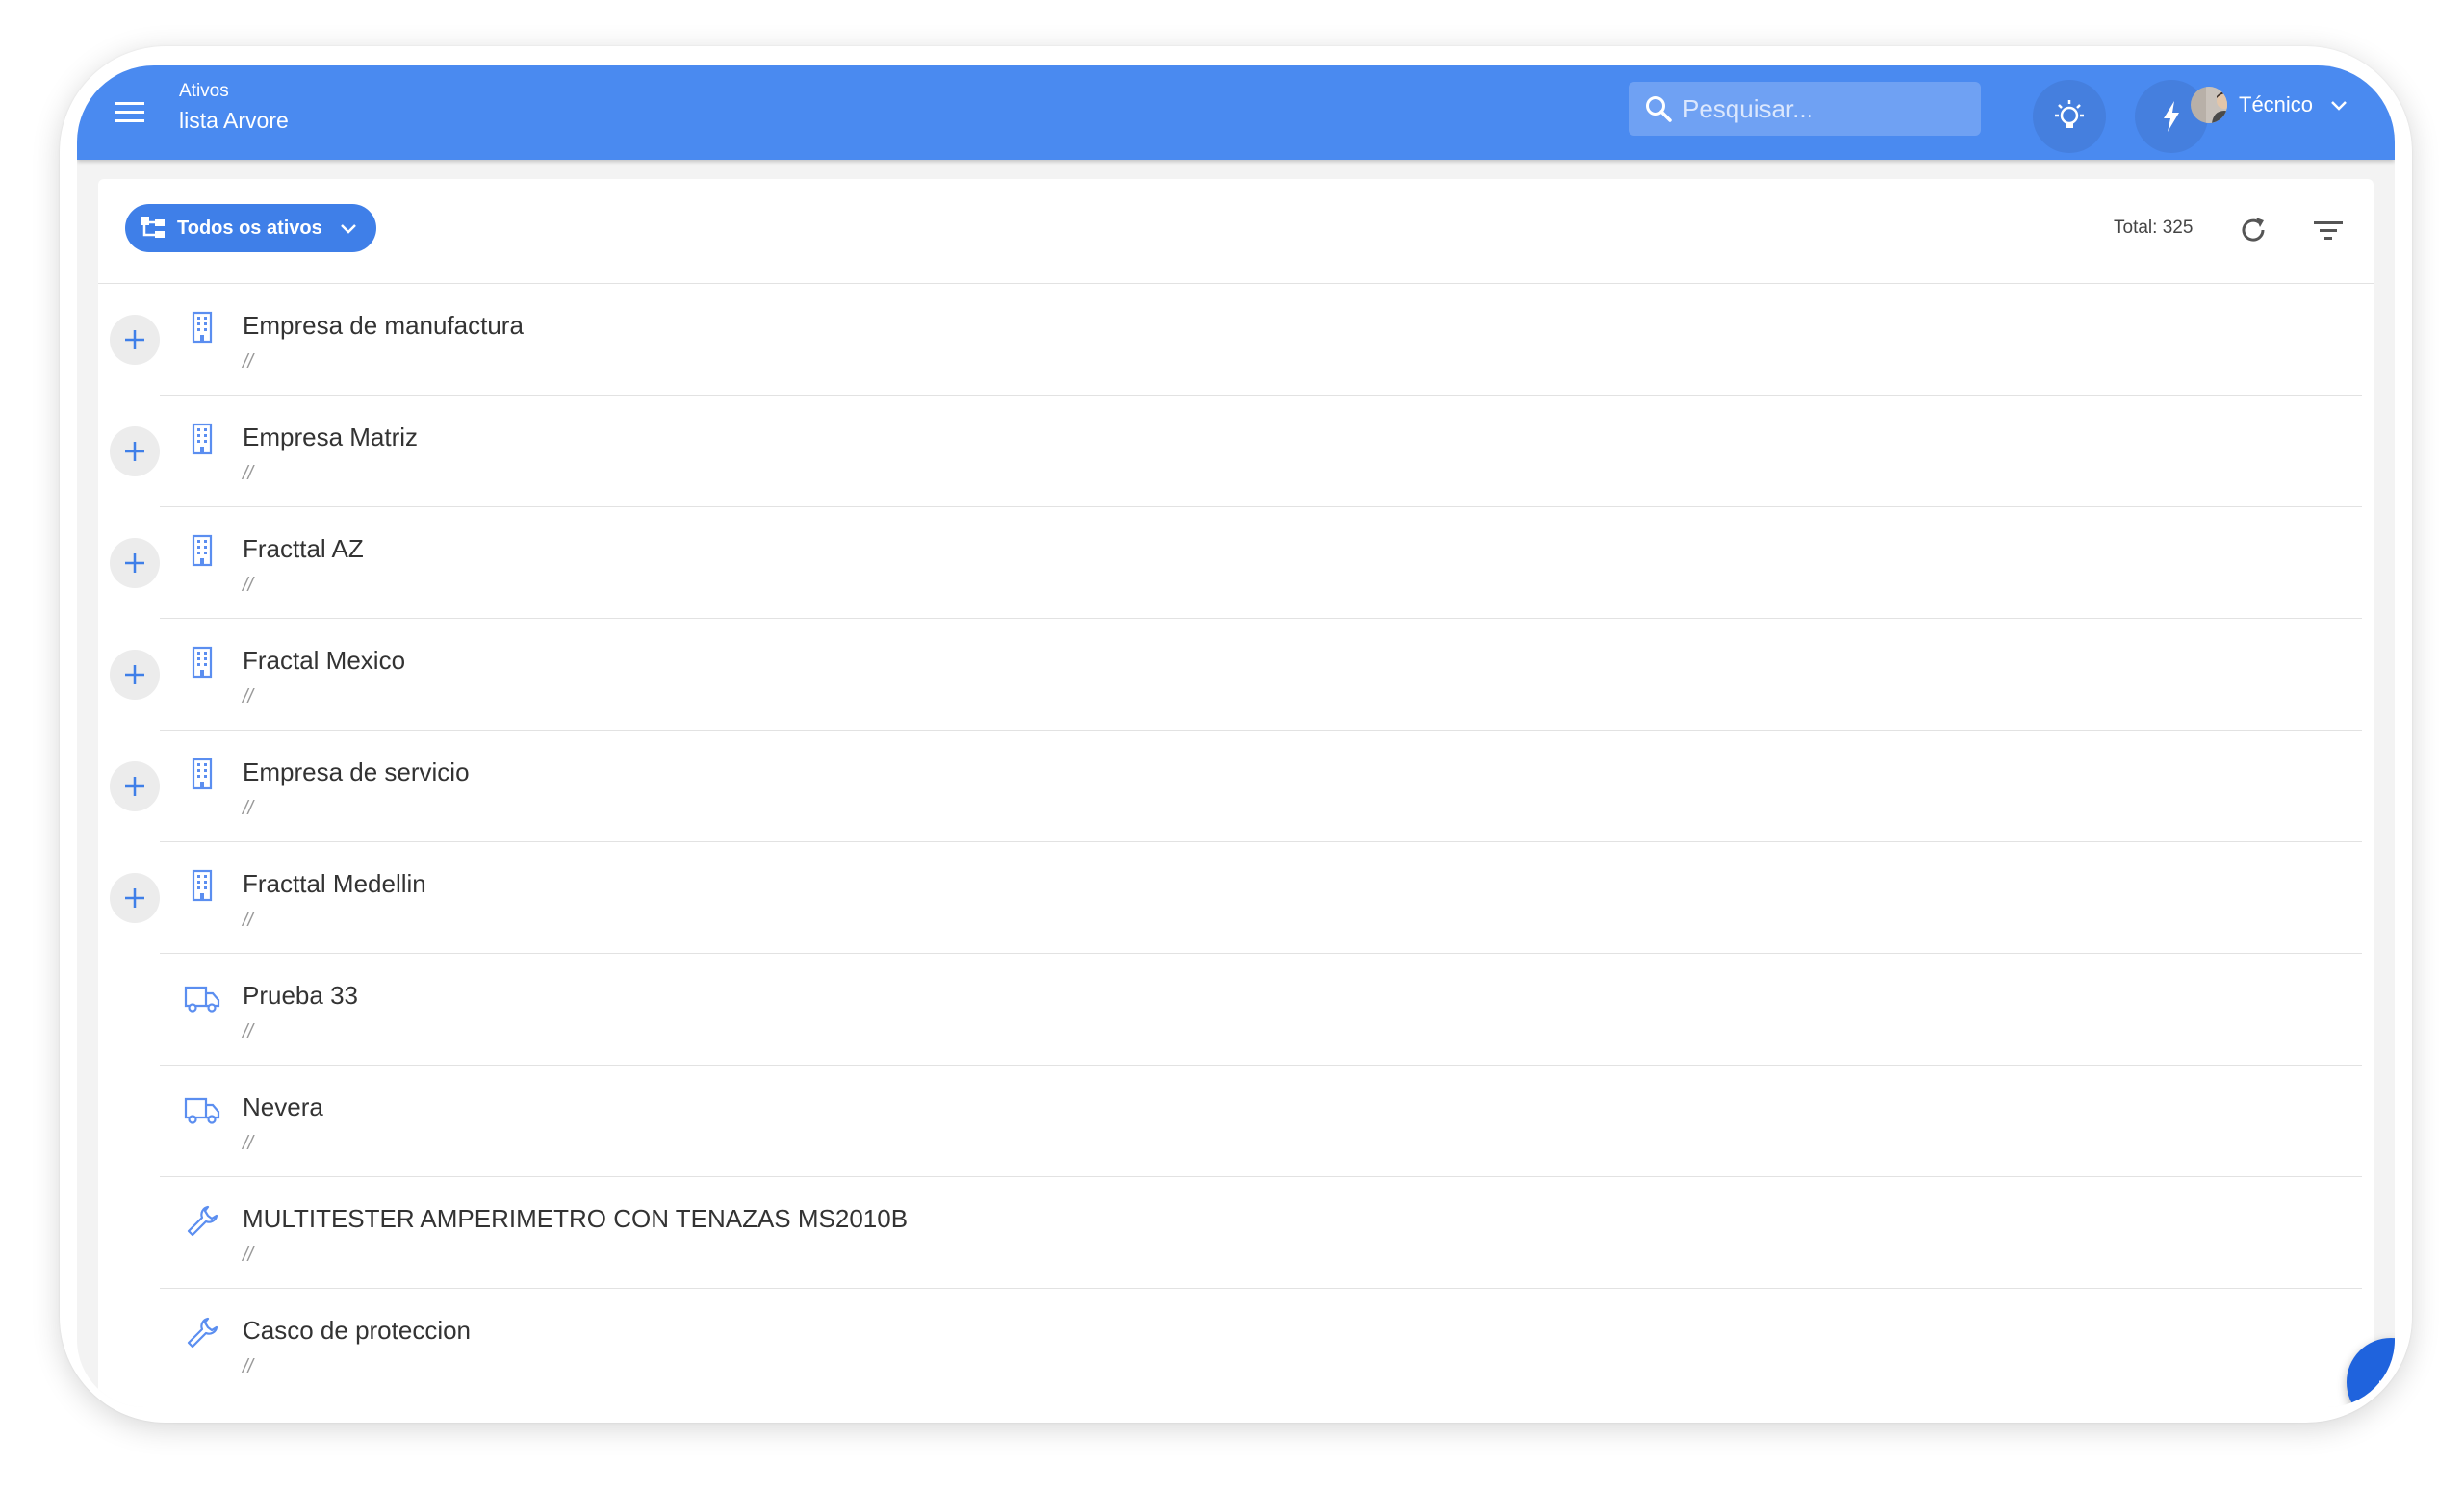  Describe the element at coordinates (383, 326) in the screenshot. I see `asset-name: Empresa de manufactura` at that location.